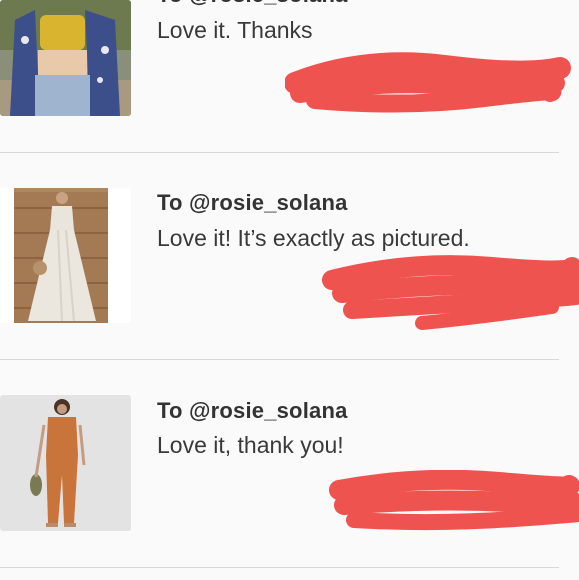  I want to click on redaction-scribble, so click(454, 500).